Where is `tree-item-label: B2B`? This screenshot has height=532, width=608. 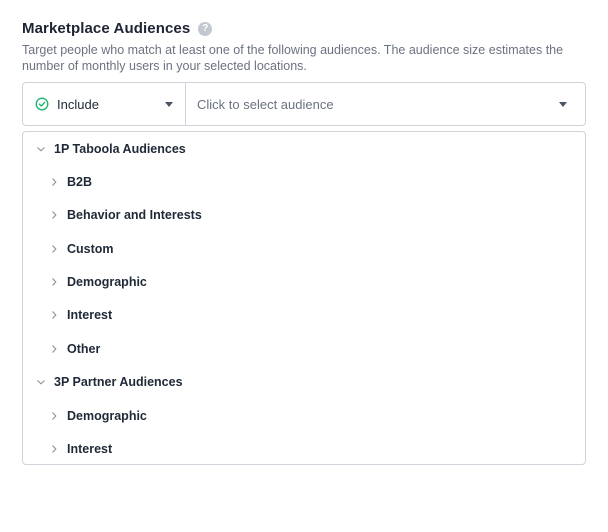
tree-item-label: B2B is located at coordinates (80, 182).